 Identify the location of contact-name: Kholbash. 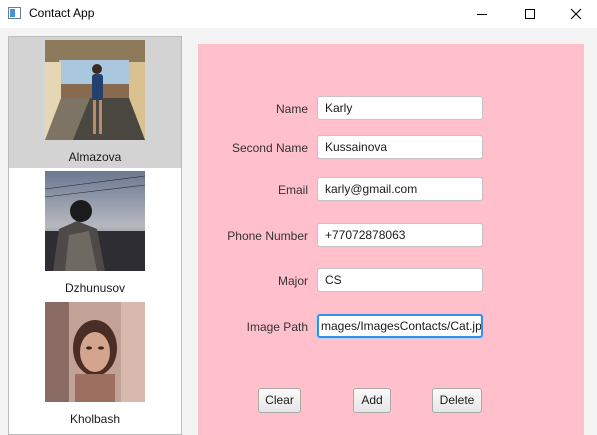
(95, 419).